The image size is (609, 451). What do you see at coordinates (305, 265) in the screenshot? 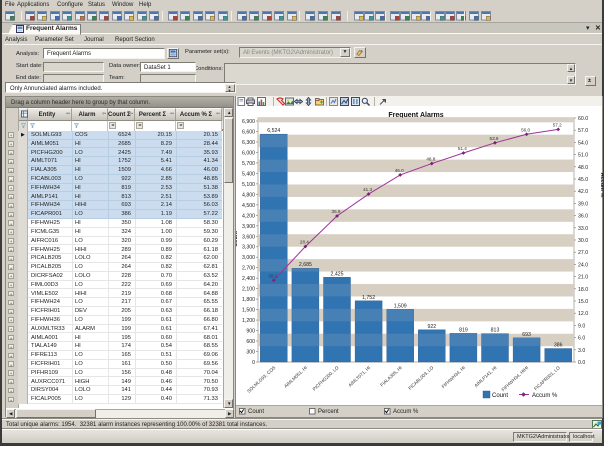
I see `svg-text: 2,685` at bounding box center [305, 265].